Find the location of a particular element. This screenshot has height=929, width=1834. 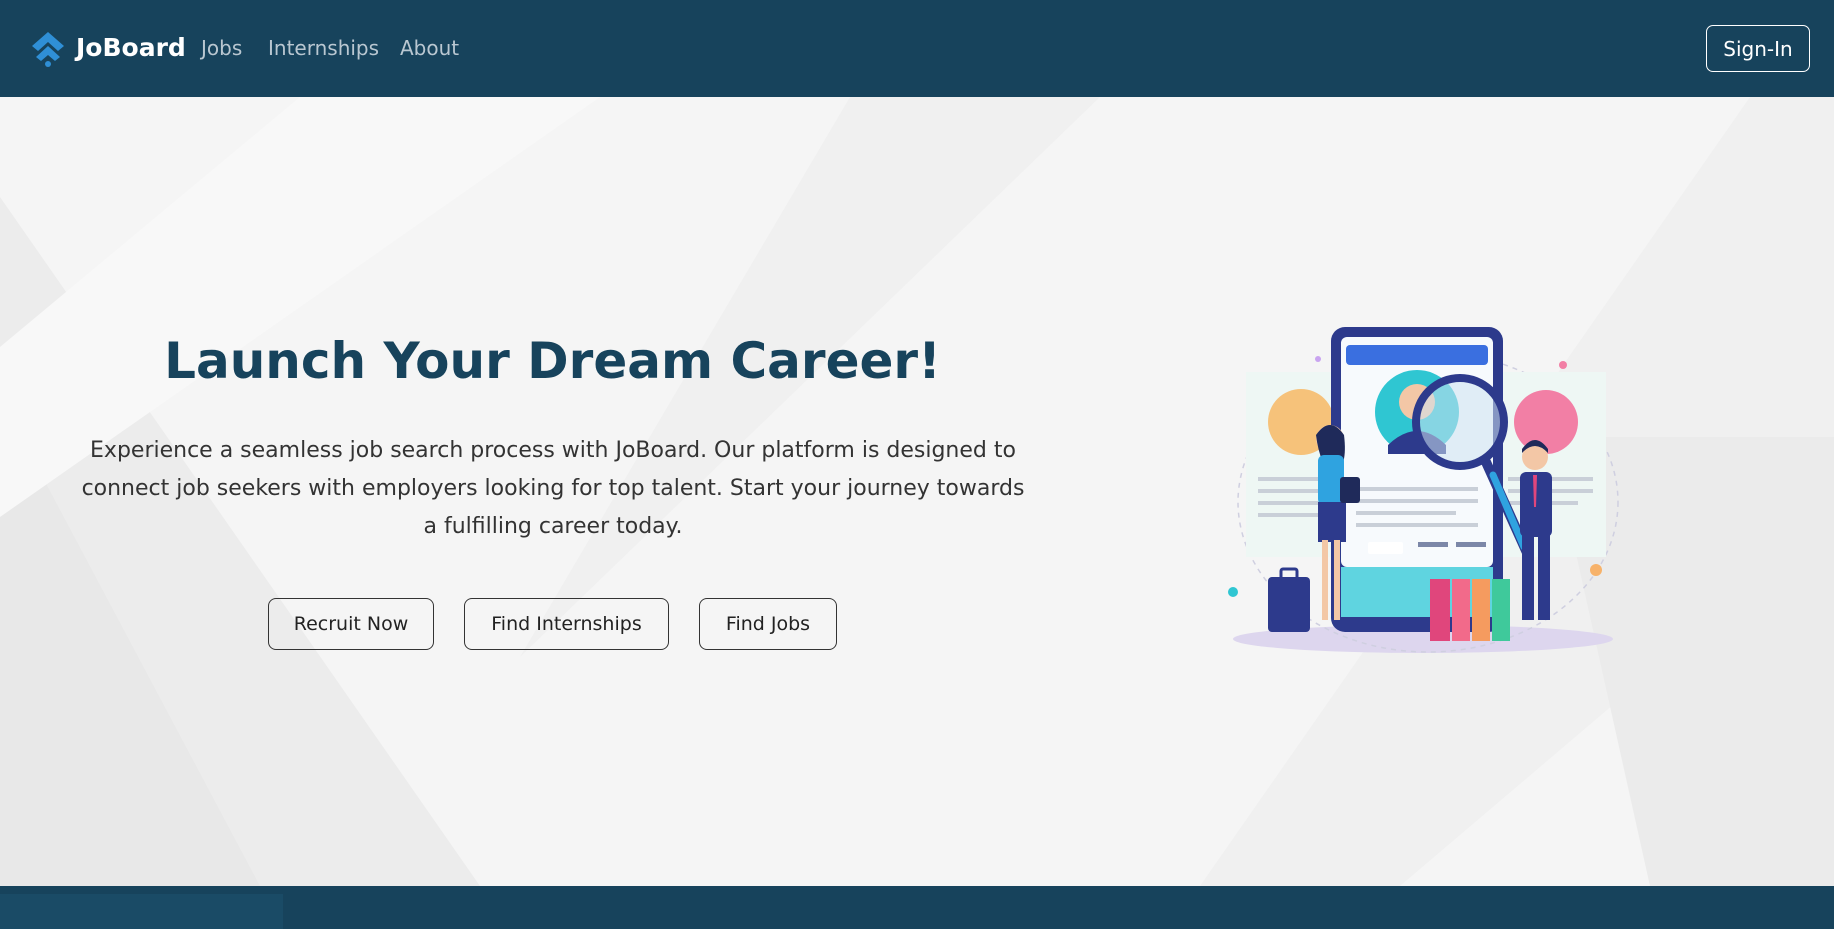

hero-title: Launch Your Dream Career! is located at coordinates (552, 361).